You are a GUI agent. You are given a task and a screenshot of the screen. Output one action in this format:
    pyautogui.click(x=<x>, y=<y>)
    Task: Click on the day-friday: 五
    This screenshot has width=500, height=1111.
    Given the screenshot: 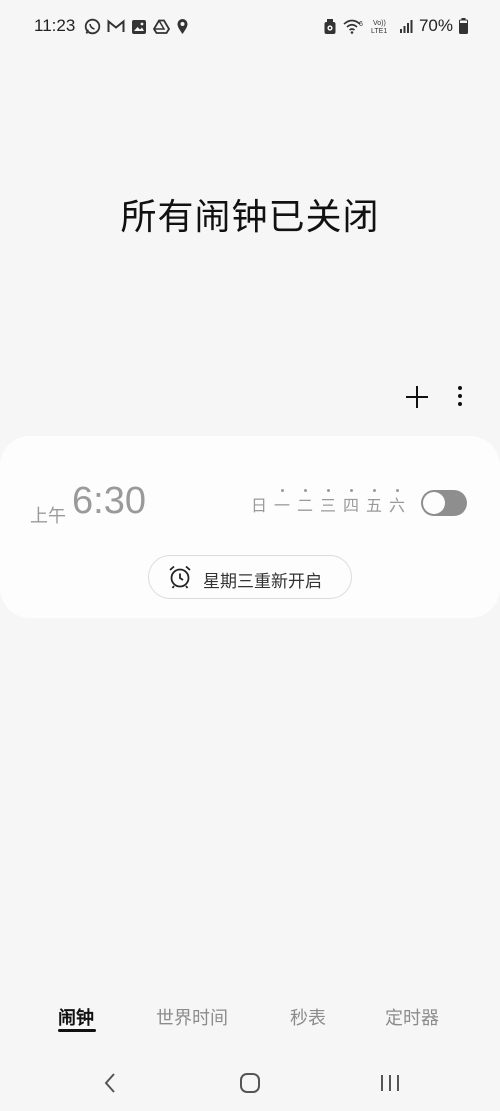 What is the action you would take?
    pyautogui.click(x=374, y=502)
    